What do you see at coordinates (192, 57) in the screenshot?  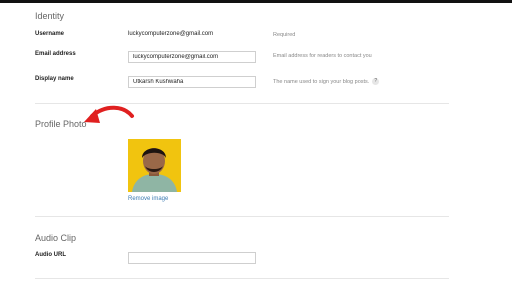 I see `email-field` at bounding box center [192, 57].